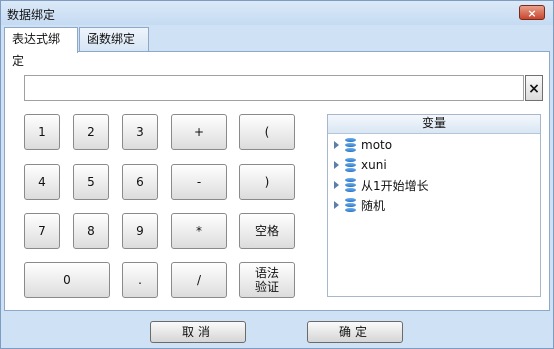  Describe the element at coordinates (373, 205) in the screenshot. I see `tree-item-label: 随机` at that location.